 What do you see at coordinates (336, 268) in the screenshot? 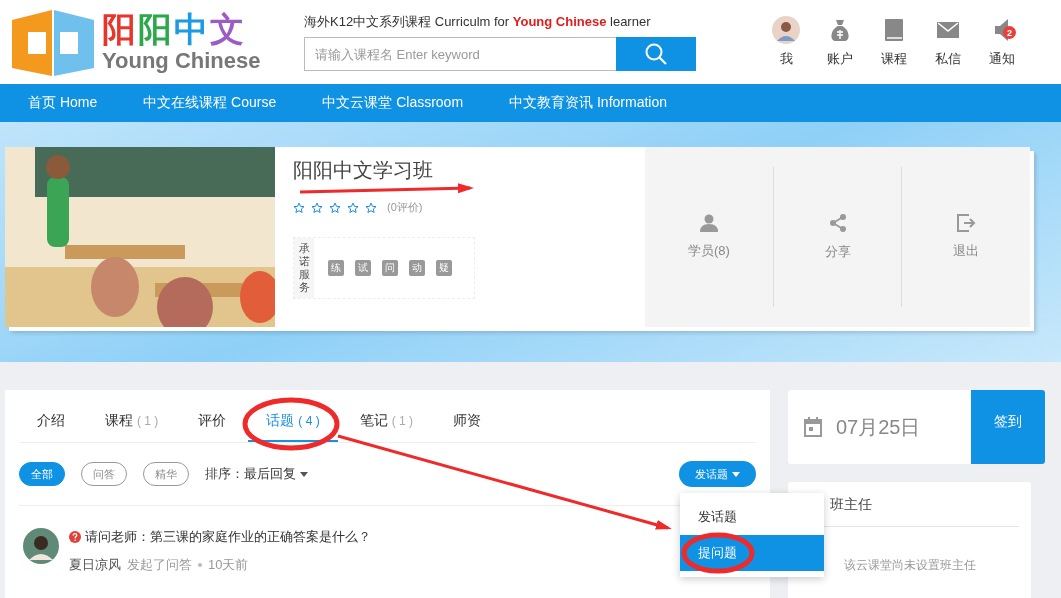
I see `service-tag: 练` at bounding box center [336, 268].